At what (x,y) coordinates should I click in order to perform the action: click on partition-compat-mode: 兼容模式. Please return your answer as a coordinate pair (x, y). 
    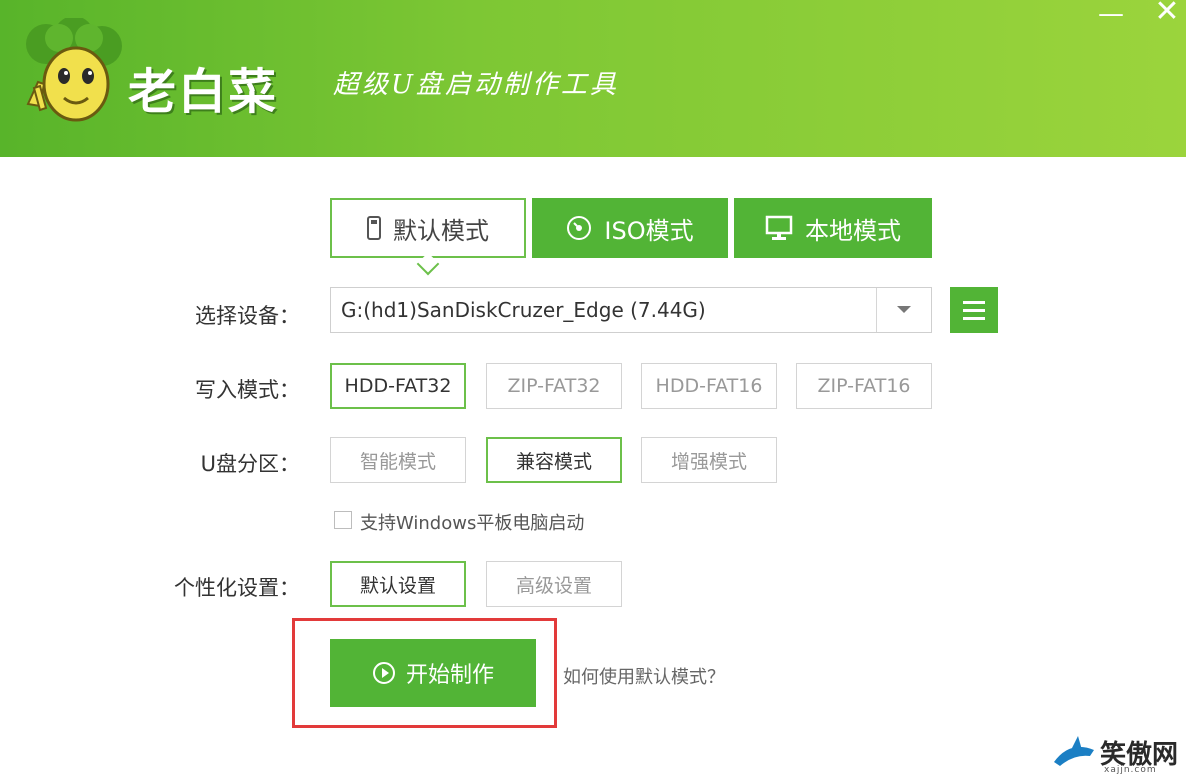
    Looking at the image, I should click on (554, 460).